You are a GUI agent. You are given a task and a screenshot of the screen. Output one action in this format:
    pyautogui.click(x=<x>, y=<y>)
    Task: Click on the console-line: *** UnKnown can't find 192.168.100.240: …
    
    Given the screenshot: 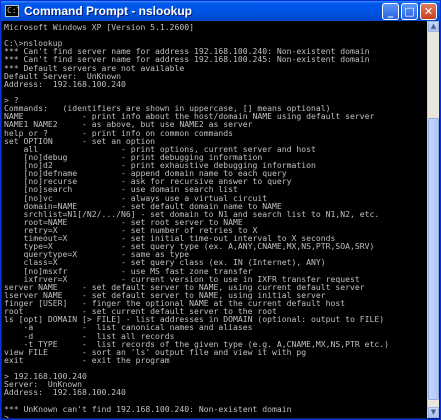 What is the action you would take?
    pyautogui.click(x=148, y=408)
    